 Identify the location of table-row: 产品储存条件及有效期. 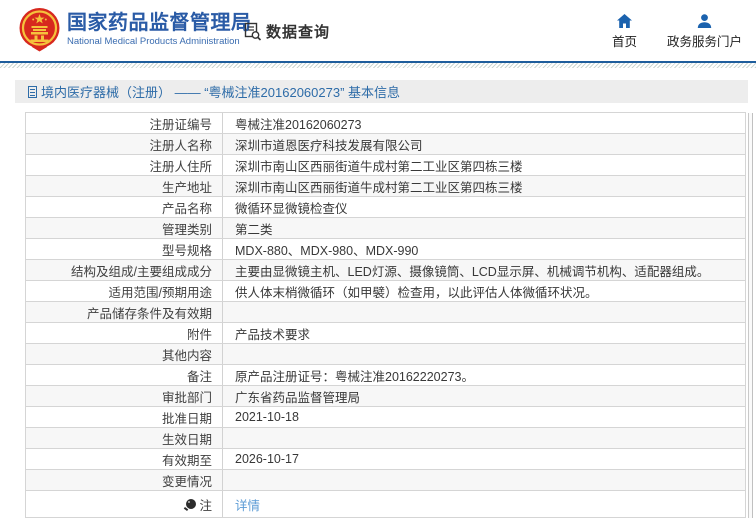
(385, 312).